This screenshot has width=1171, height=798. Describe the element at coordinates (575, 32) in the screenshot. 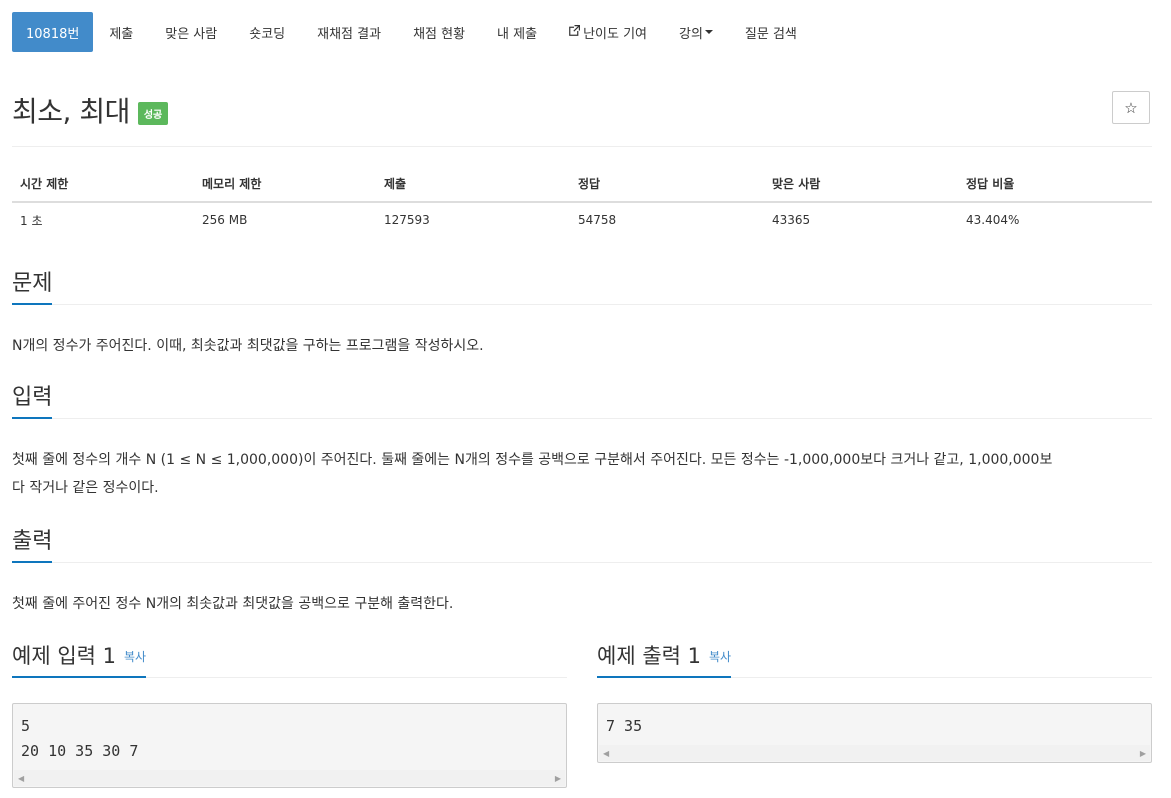

I see `external-link-icon` at that location.